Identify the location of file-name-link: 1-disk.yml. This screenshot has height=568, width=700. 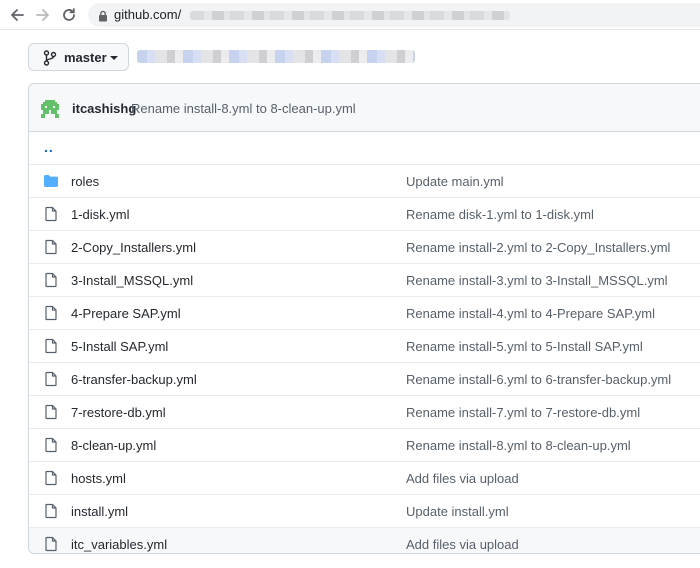
(100, 214).